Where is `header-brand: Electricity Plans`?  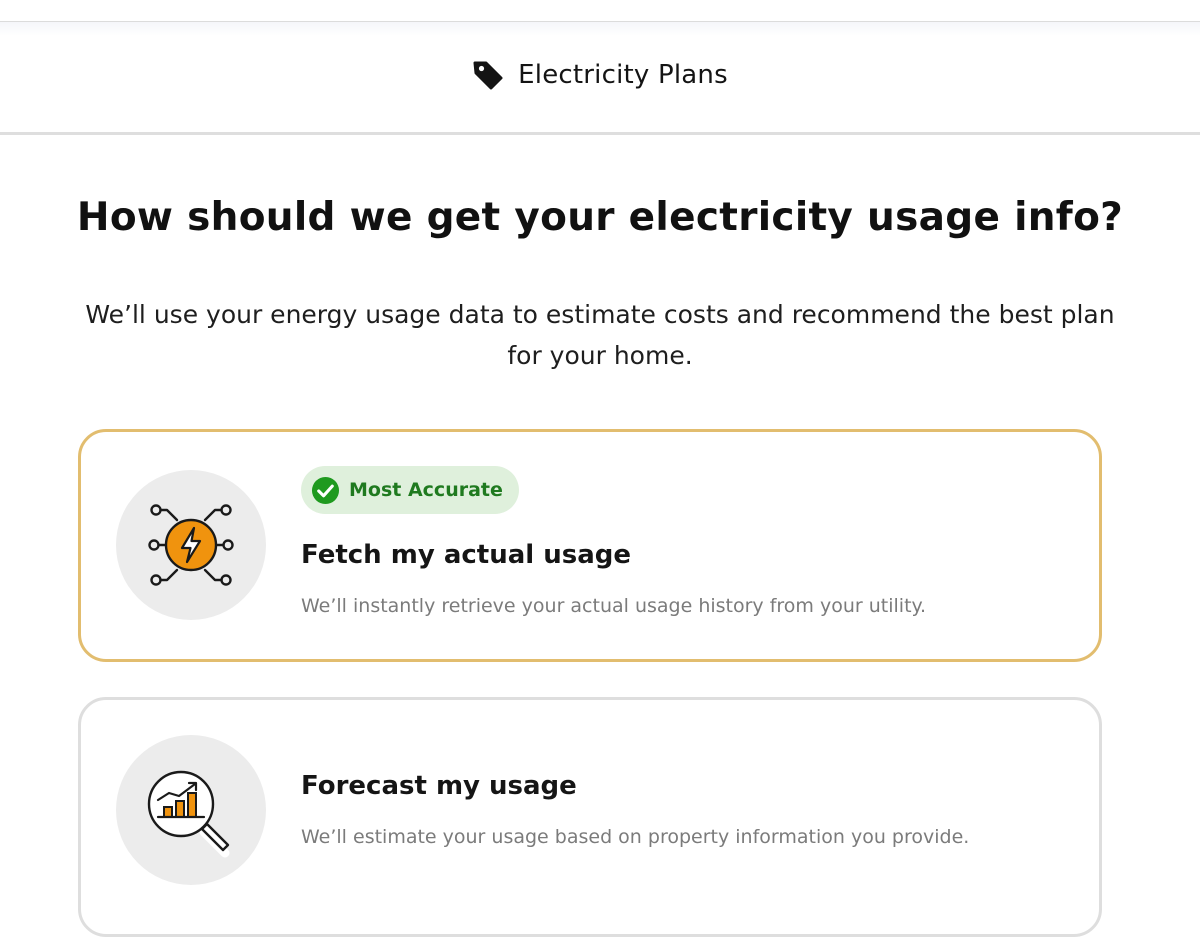 header-brand: Electricity Plans is located at coordinates (600, 75).